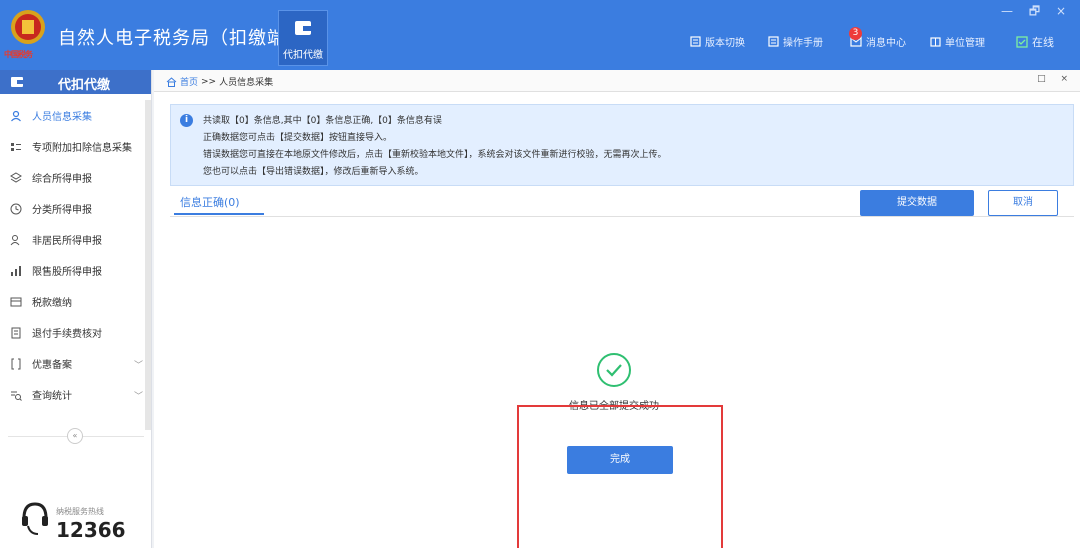  Describe the element at coordinates (15, 239) in the screenshot. I see `user-outline-icon` at that location.